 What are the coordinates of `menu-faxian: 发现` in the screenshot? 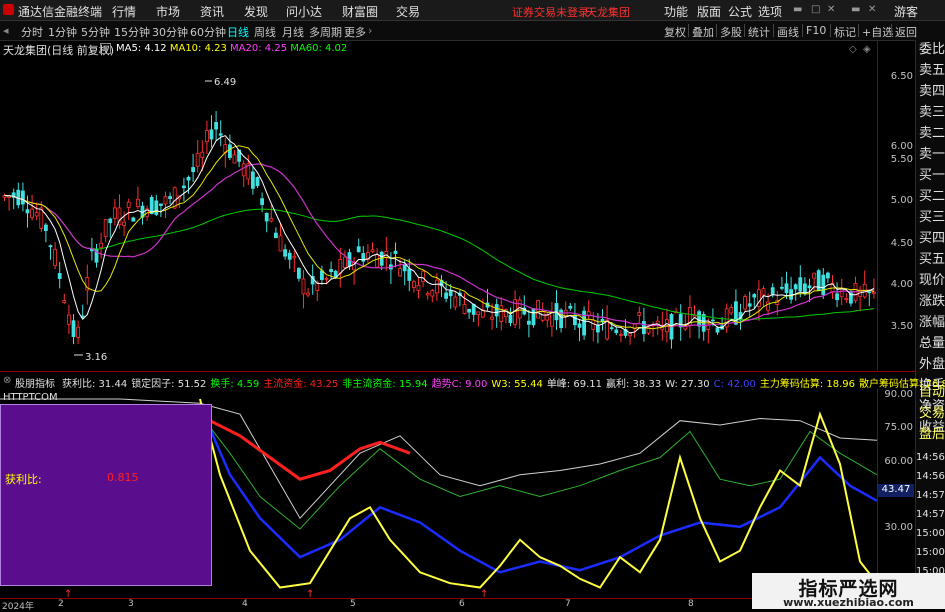 It's located at (256, 11).